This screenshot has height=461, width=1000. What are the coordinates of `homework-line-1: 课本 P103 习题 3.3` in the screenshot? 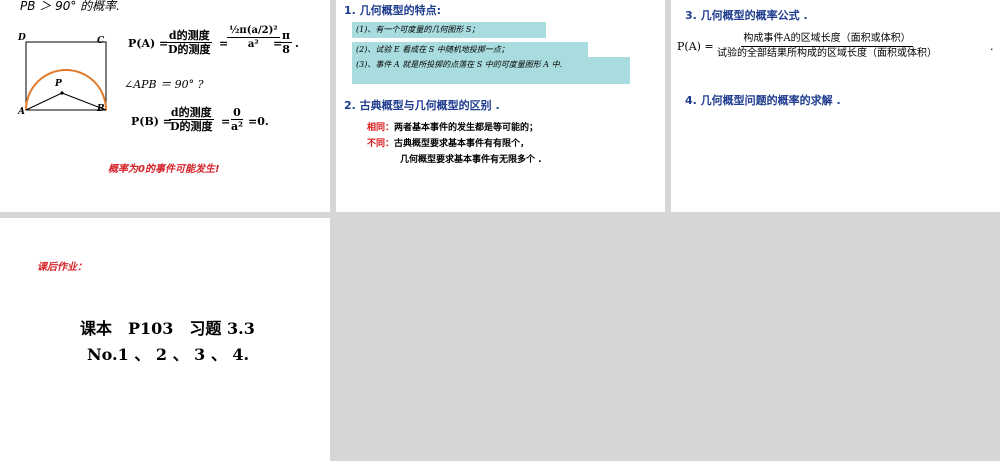 It's located at (167, 328).